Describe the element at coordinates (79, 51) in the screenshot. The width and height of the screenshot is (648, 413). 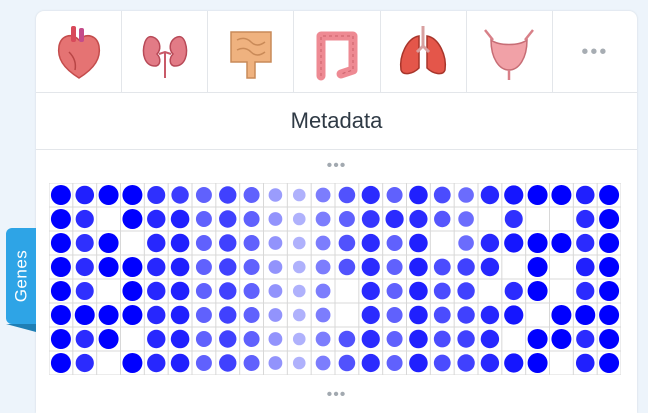
I see `organ-cell-heart` at that location.